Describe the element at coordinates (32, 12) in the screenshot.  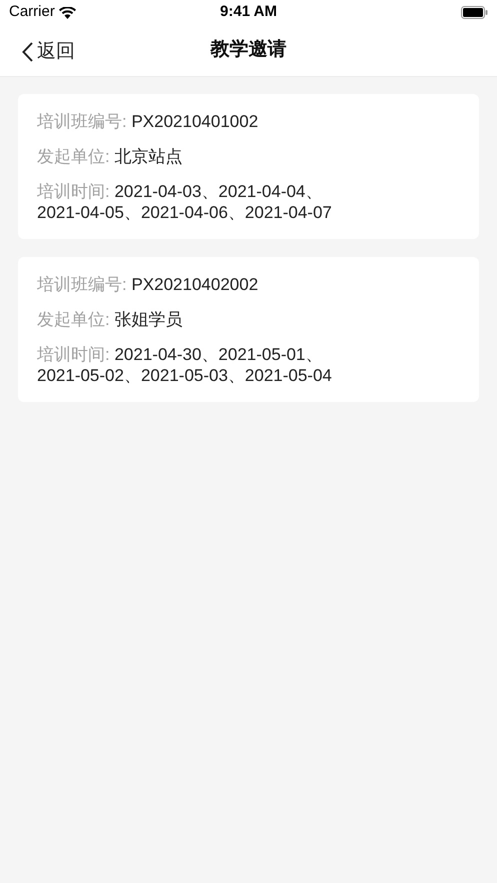
I see `carrier-label: Carrier` at that location.